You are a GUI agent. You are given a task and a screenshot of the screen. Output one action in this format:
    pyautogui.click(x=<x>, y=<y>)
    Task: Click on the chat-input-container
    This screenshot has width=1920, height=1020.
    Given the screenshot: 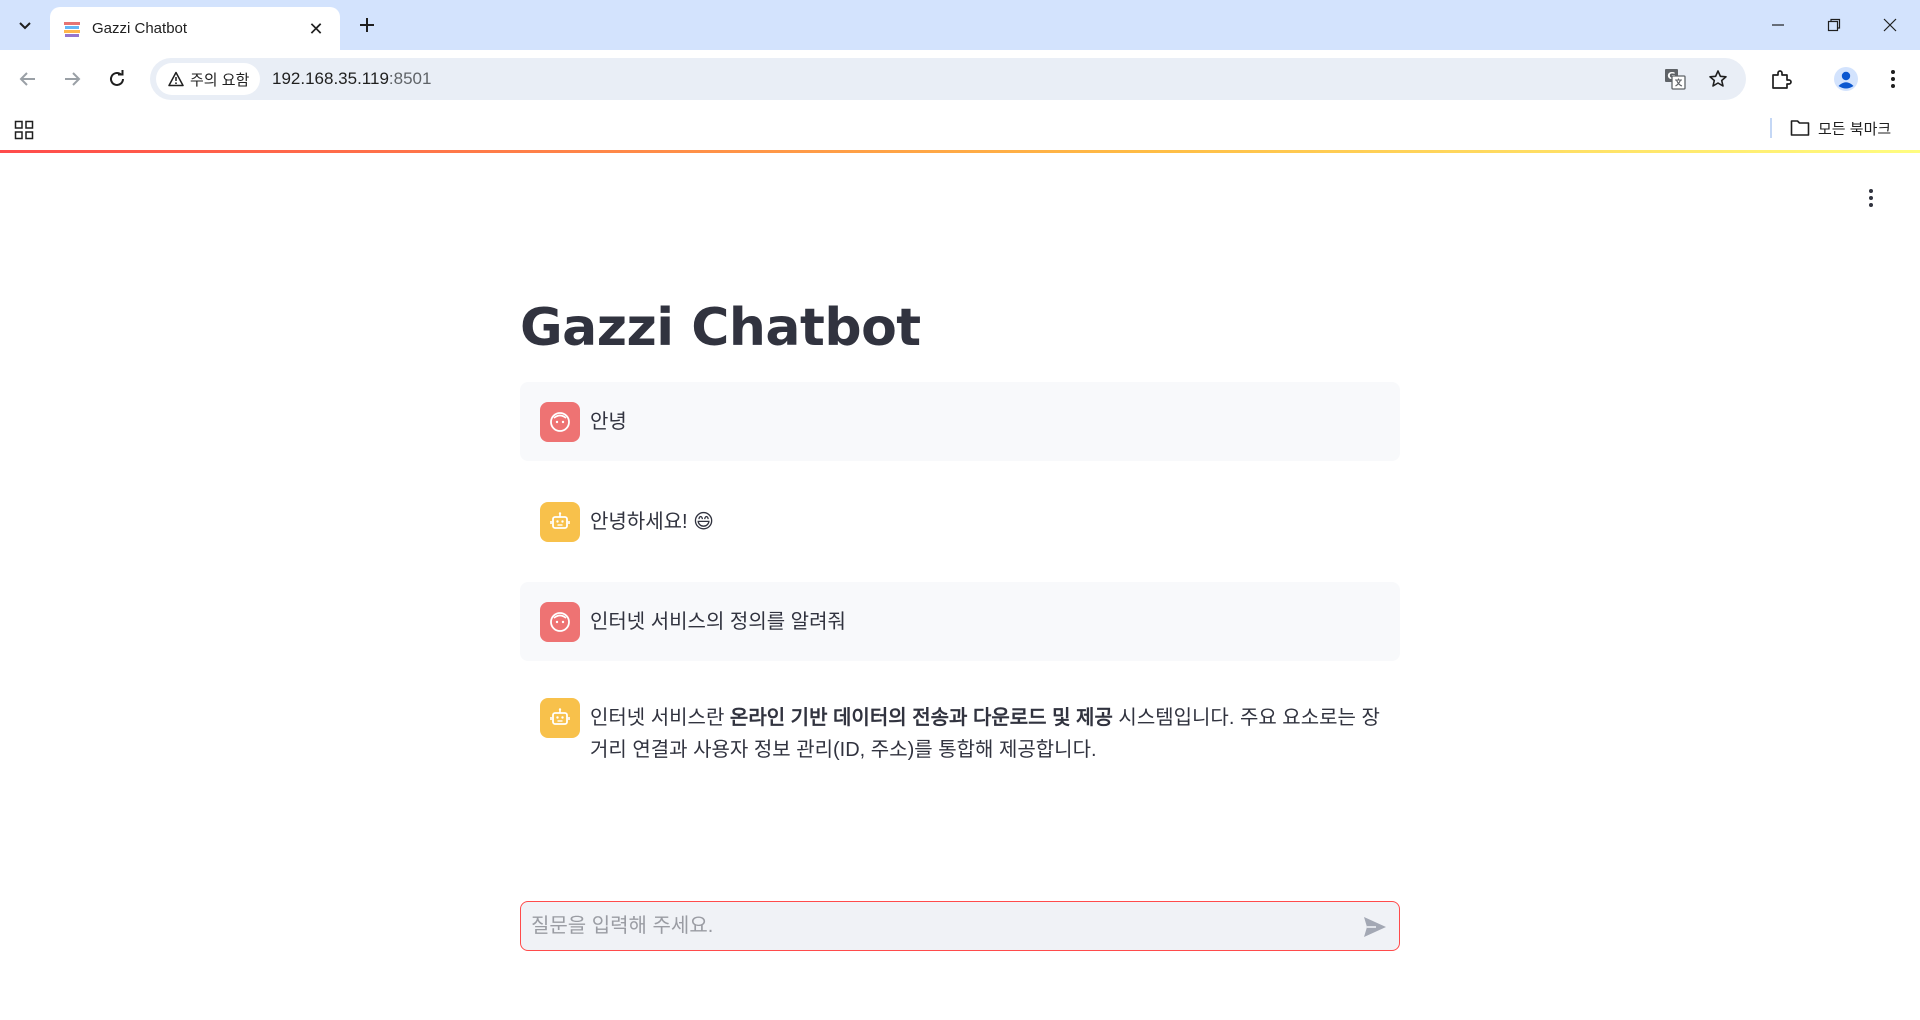 What is the action you would take?
    pyautogui.click(x=960, y=926)
    